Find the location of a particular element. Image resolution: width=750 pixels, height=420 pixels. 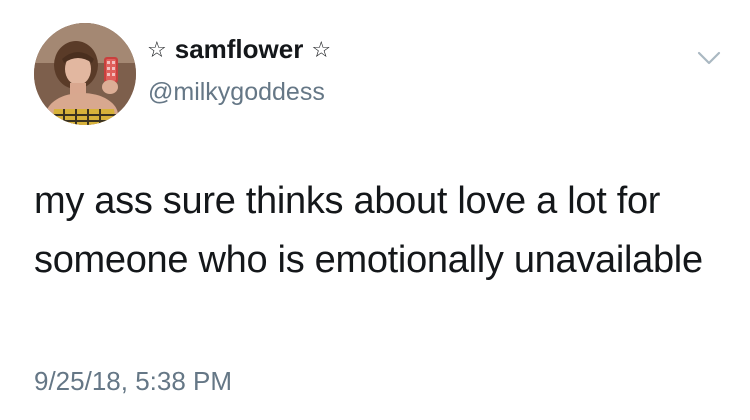

display-name: ☆ samflower ☆ is located at coordinates (239, 49).